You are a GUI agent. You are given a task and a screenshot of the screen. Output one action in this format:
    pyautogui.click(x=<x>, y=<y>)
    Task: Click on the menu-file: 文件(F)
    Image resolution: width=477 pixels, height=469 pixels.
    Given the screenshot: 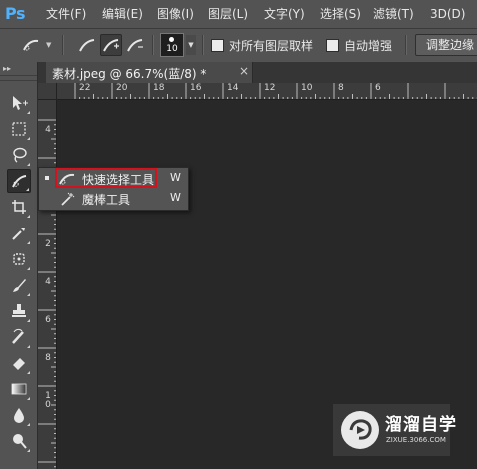 What is the action you would take?
    pyautogui.click(x=66, y=14)
    